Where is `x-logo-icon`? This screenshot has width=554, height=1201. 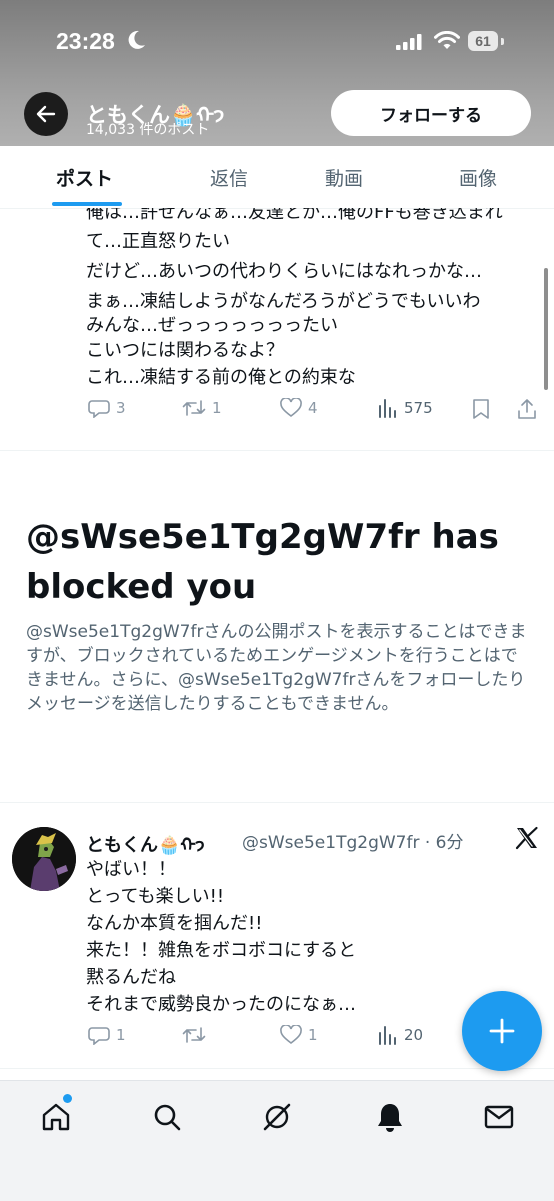 x-logo-icon is located at coordinates (527, 840).